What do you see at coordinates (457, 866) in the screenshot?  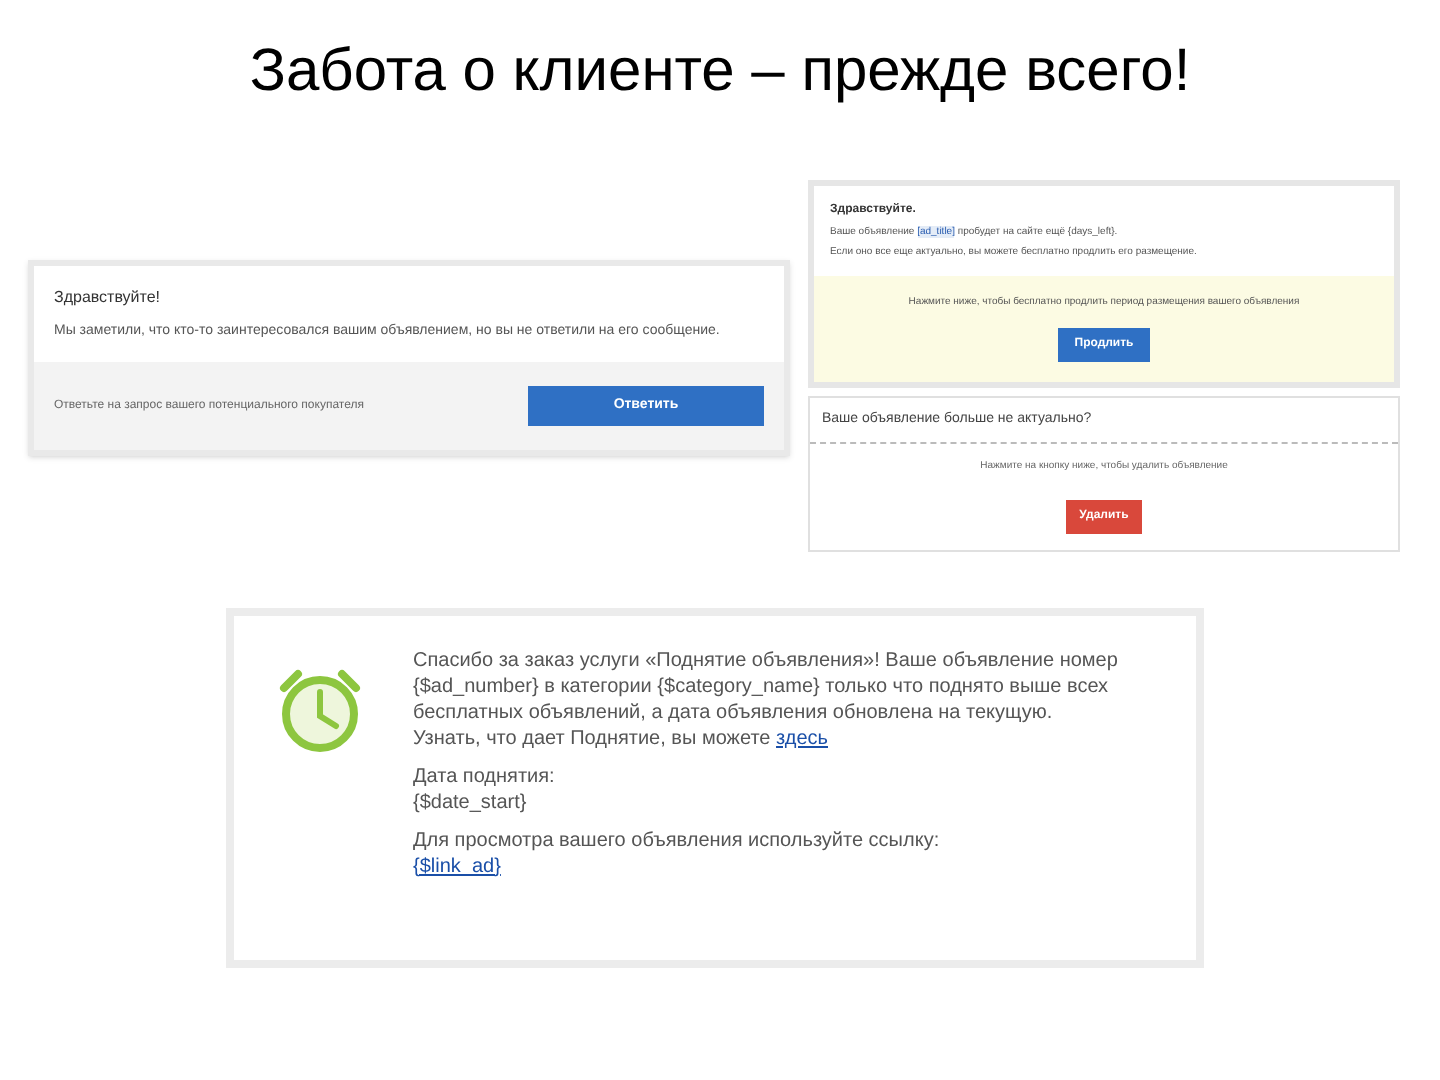 I see `ad-link: {$link_ad}` at bounding box center [457, 866].